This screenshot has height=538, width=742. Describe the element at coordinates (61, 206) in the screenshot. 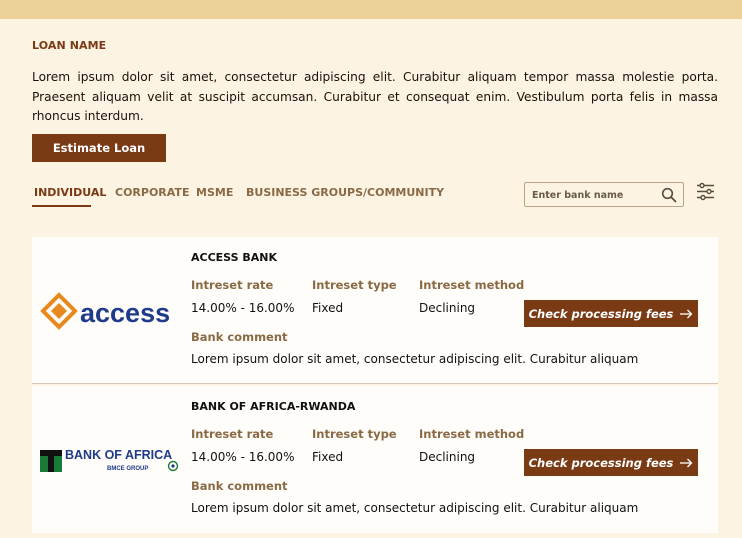

I see `active-tab-indicator` at that location.